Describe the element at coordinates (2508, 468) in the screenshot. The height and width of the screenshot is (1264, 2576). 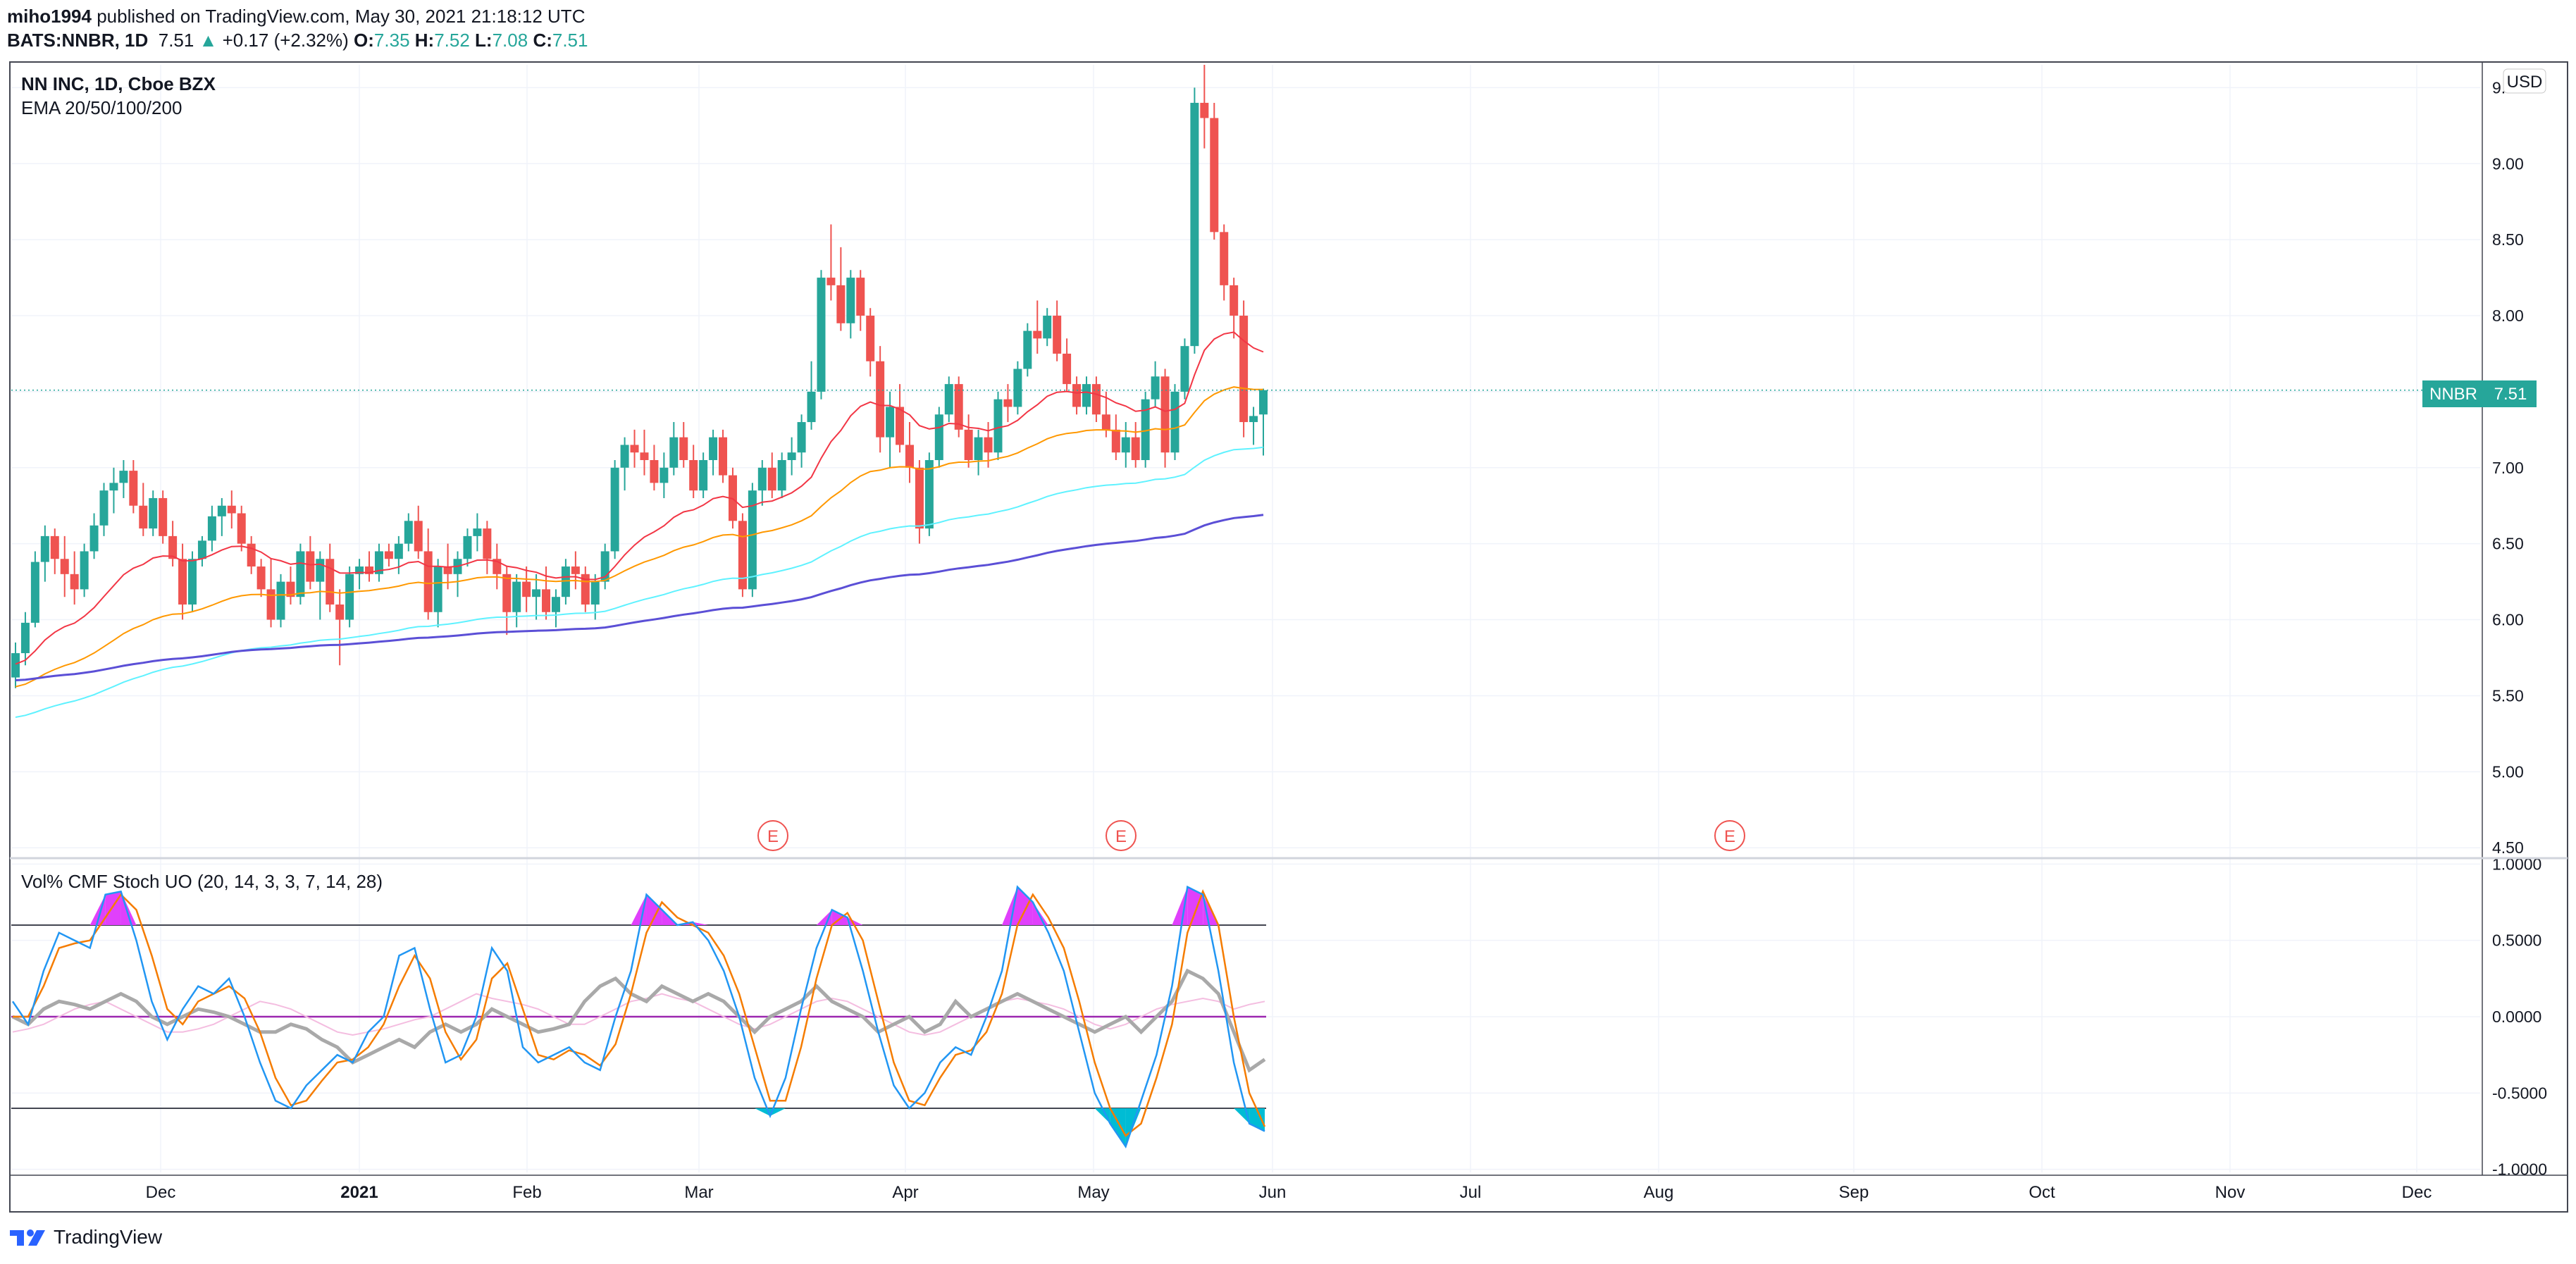
I see `price-tick-label: 7.00` at that location.